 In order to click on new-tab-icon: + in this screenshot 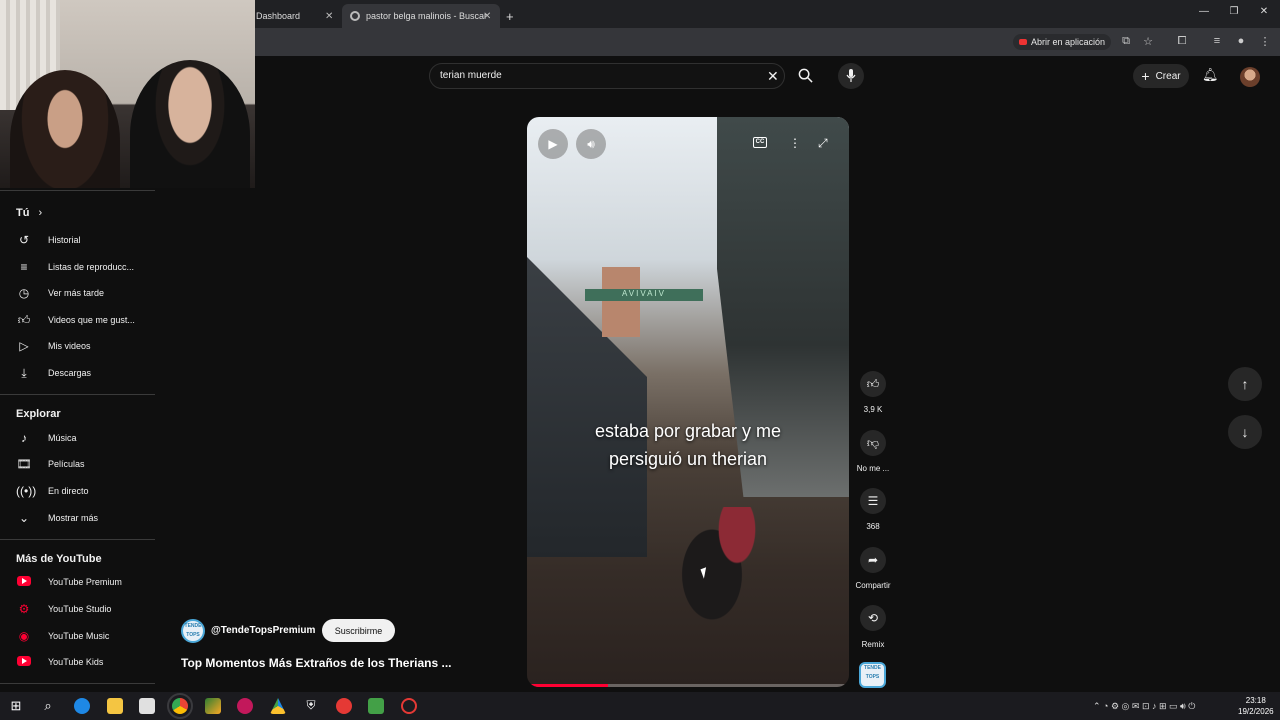, I will do `click(510, 16)`.